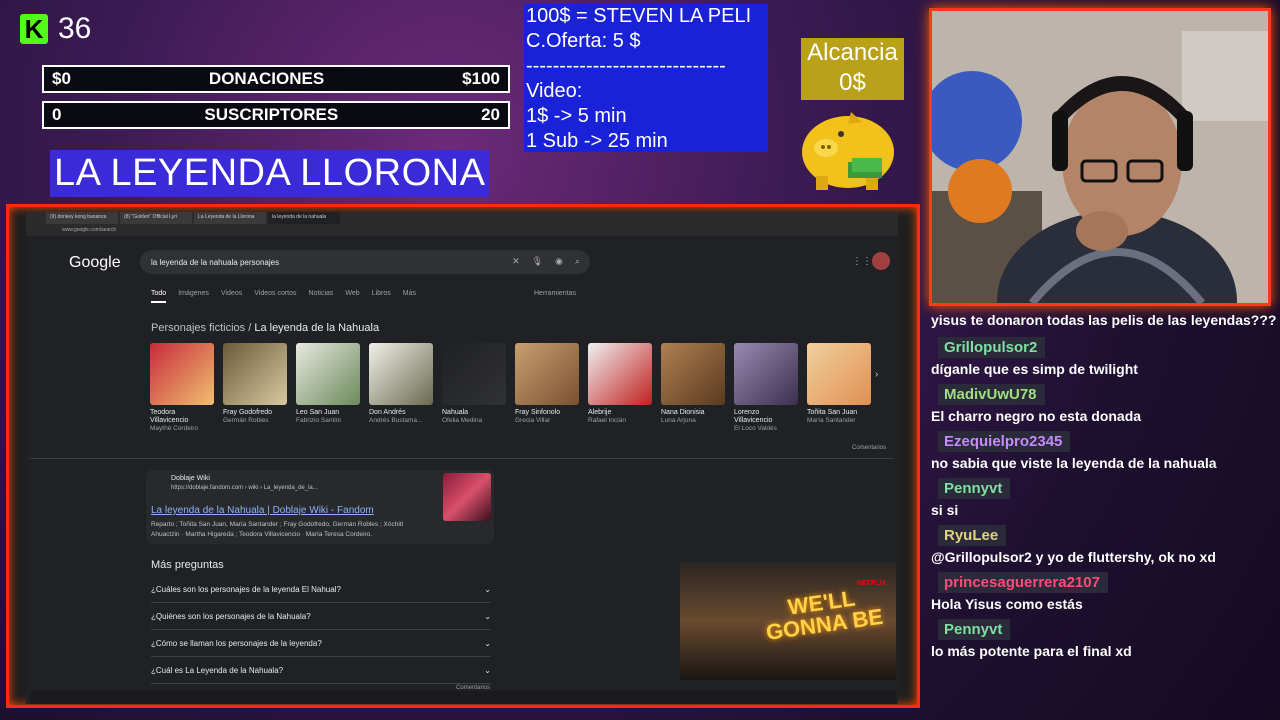 The image size is (1280, 720). What do you see at coordinates (1023, 582) in the screenshot?
I see `chat-username: princesaguerrera2107` at bounding box center [1023, 582].